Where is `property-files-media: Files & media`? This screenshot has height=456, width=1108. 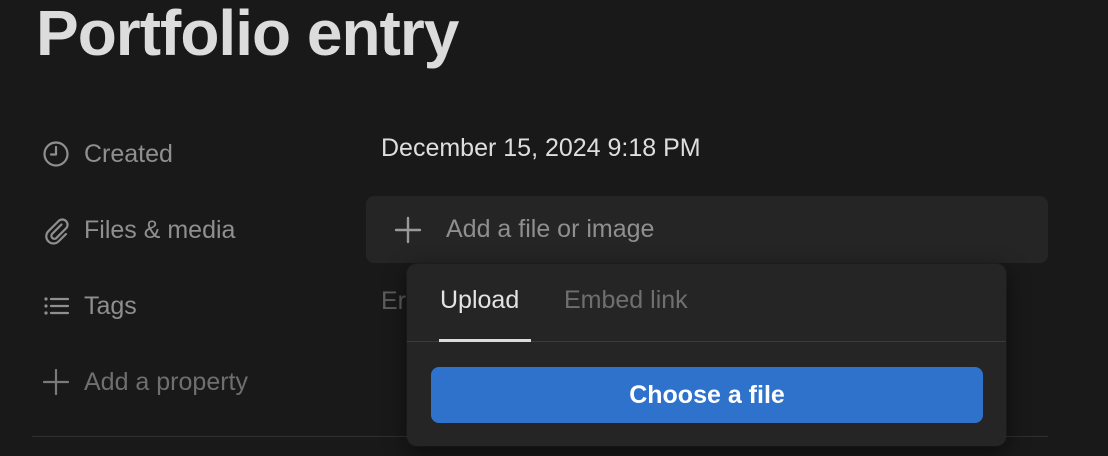 property-files-media: Files & media is located at coordinates (137, 230).